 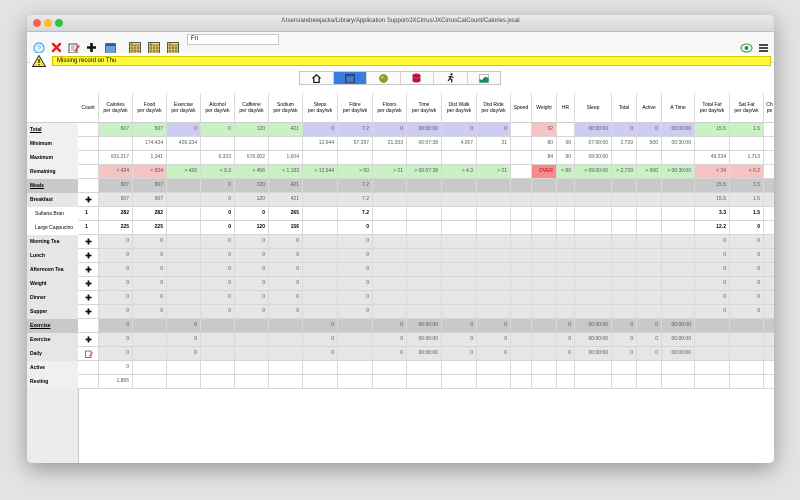 What do you see at coordinates (593, 108) in the screenshot?
I see `column-header: Sleep` at bounding box center [593, 108].